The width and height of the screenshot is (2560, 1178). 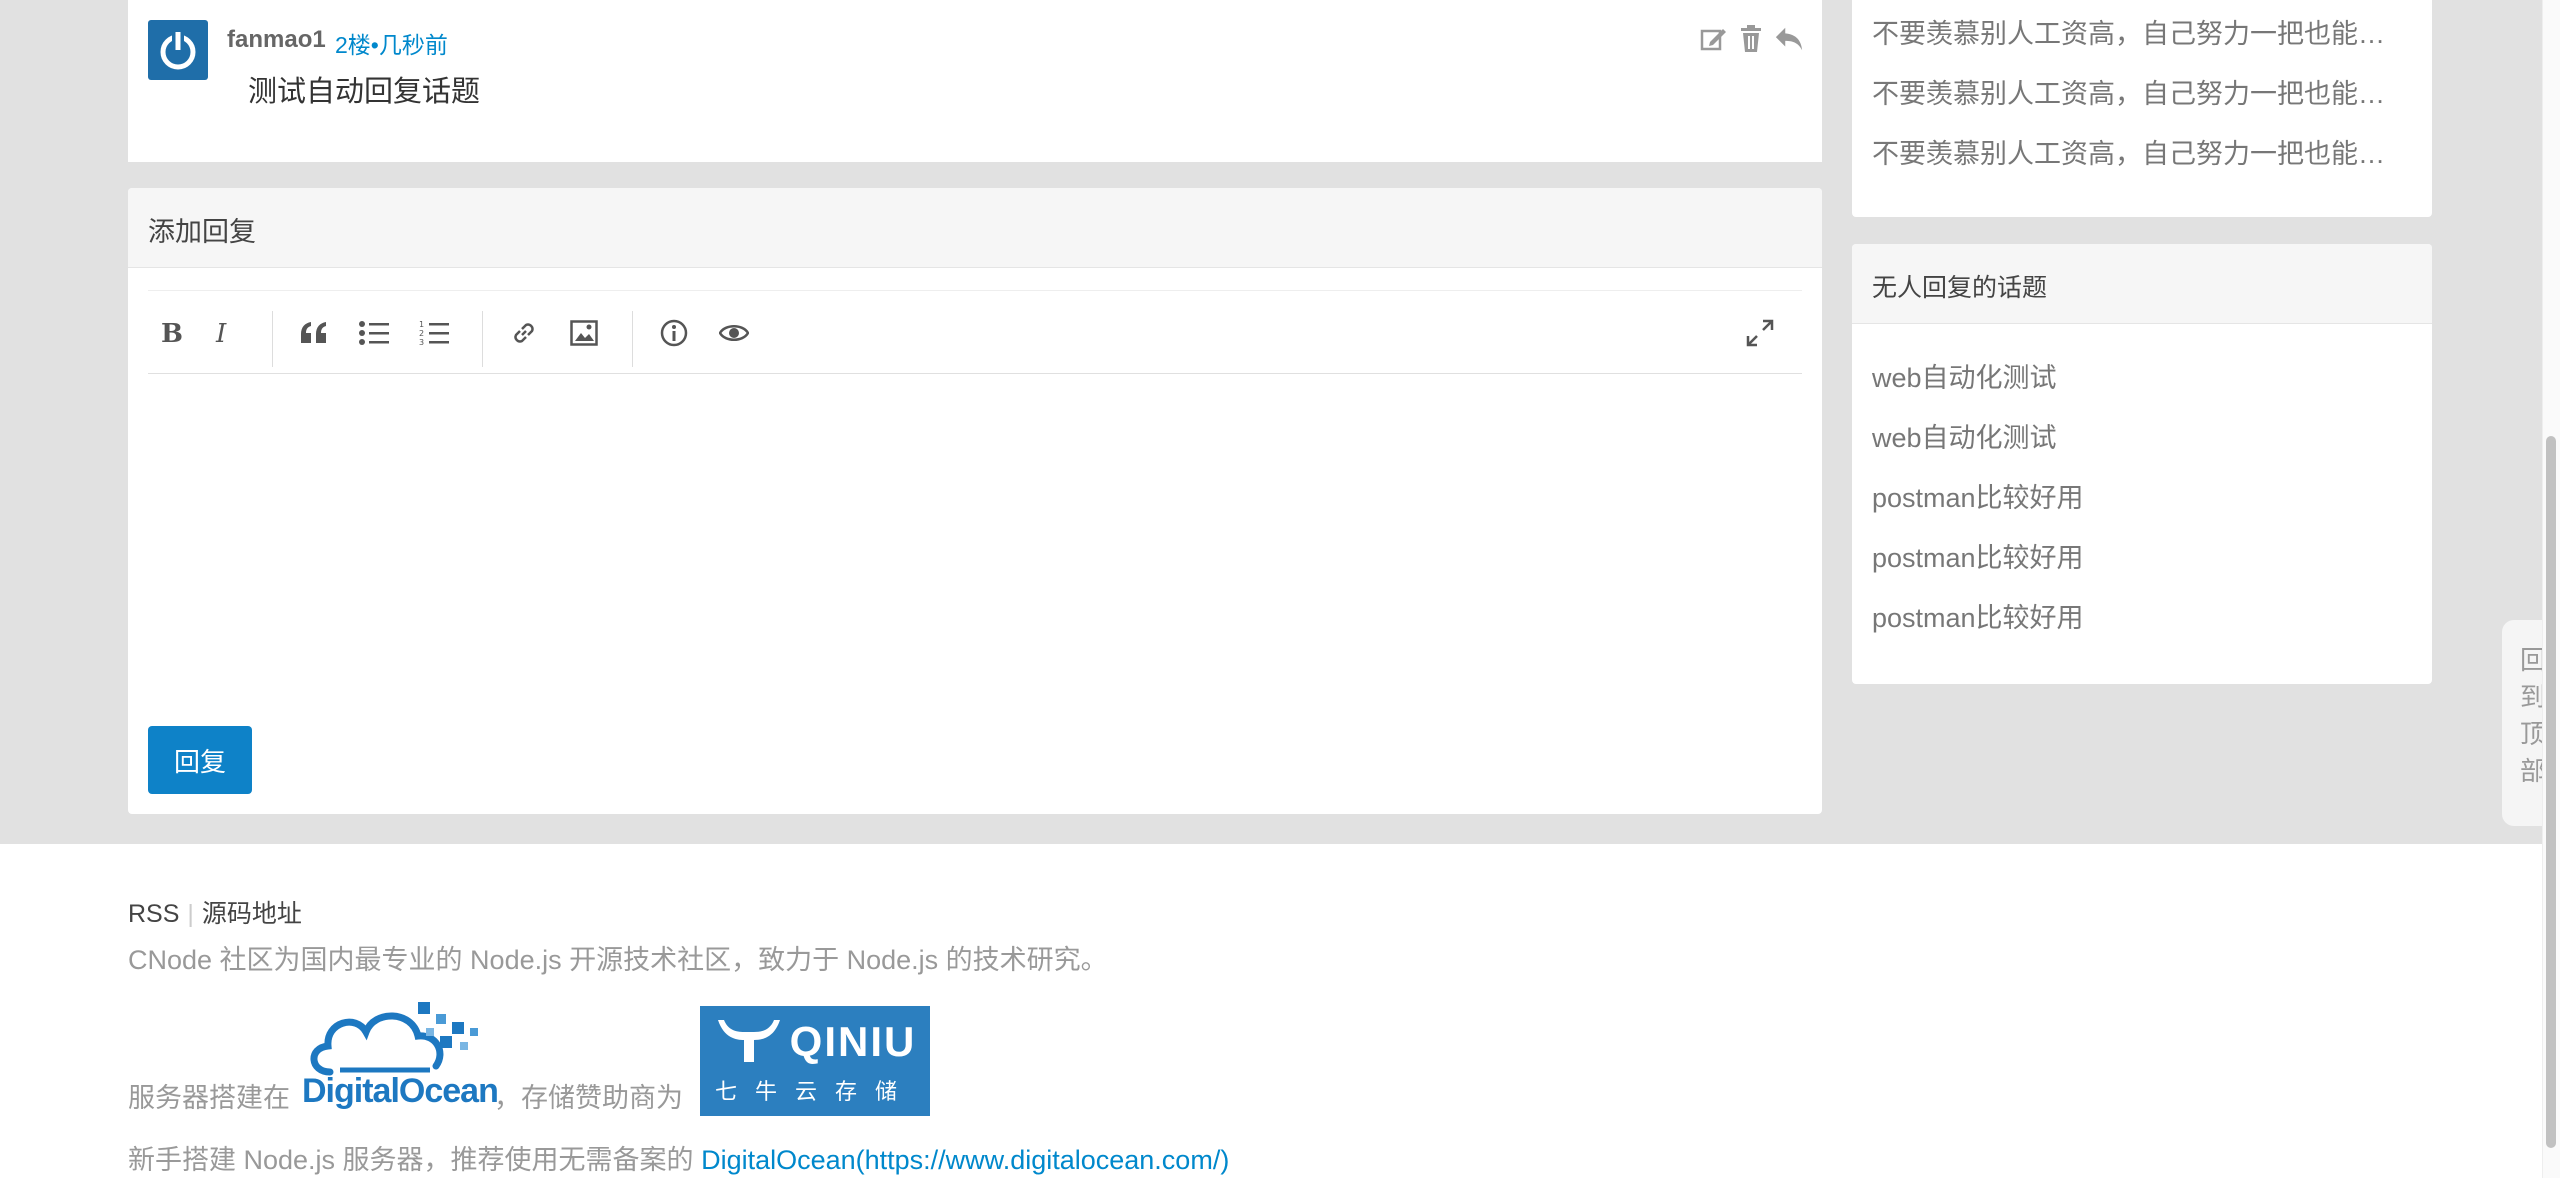 I want to click on reply-content: 测试自动回复话题, so click(x=364, y=92).